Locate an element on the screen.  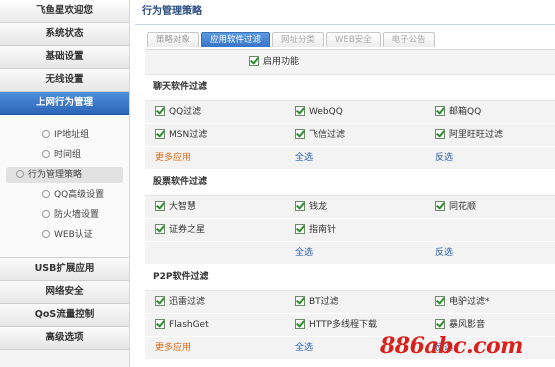
chat-invert-link: 反选 is located at coordinates (444, 158).